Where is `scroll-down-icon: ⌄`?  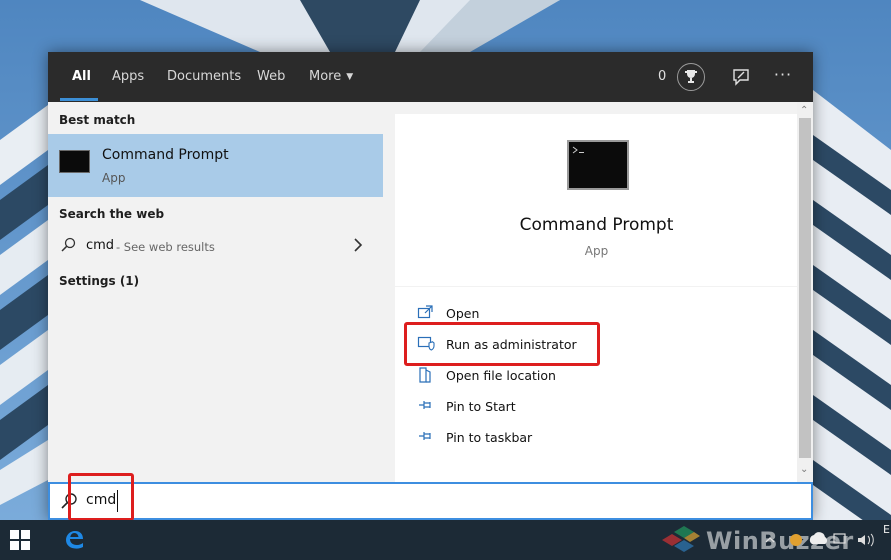 scroll-down-icon: ⌄ is located at coordinates (804, 469).